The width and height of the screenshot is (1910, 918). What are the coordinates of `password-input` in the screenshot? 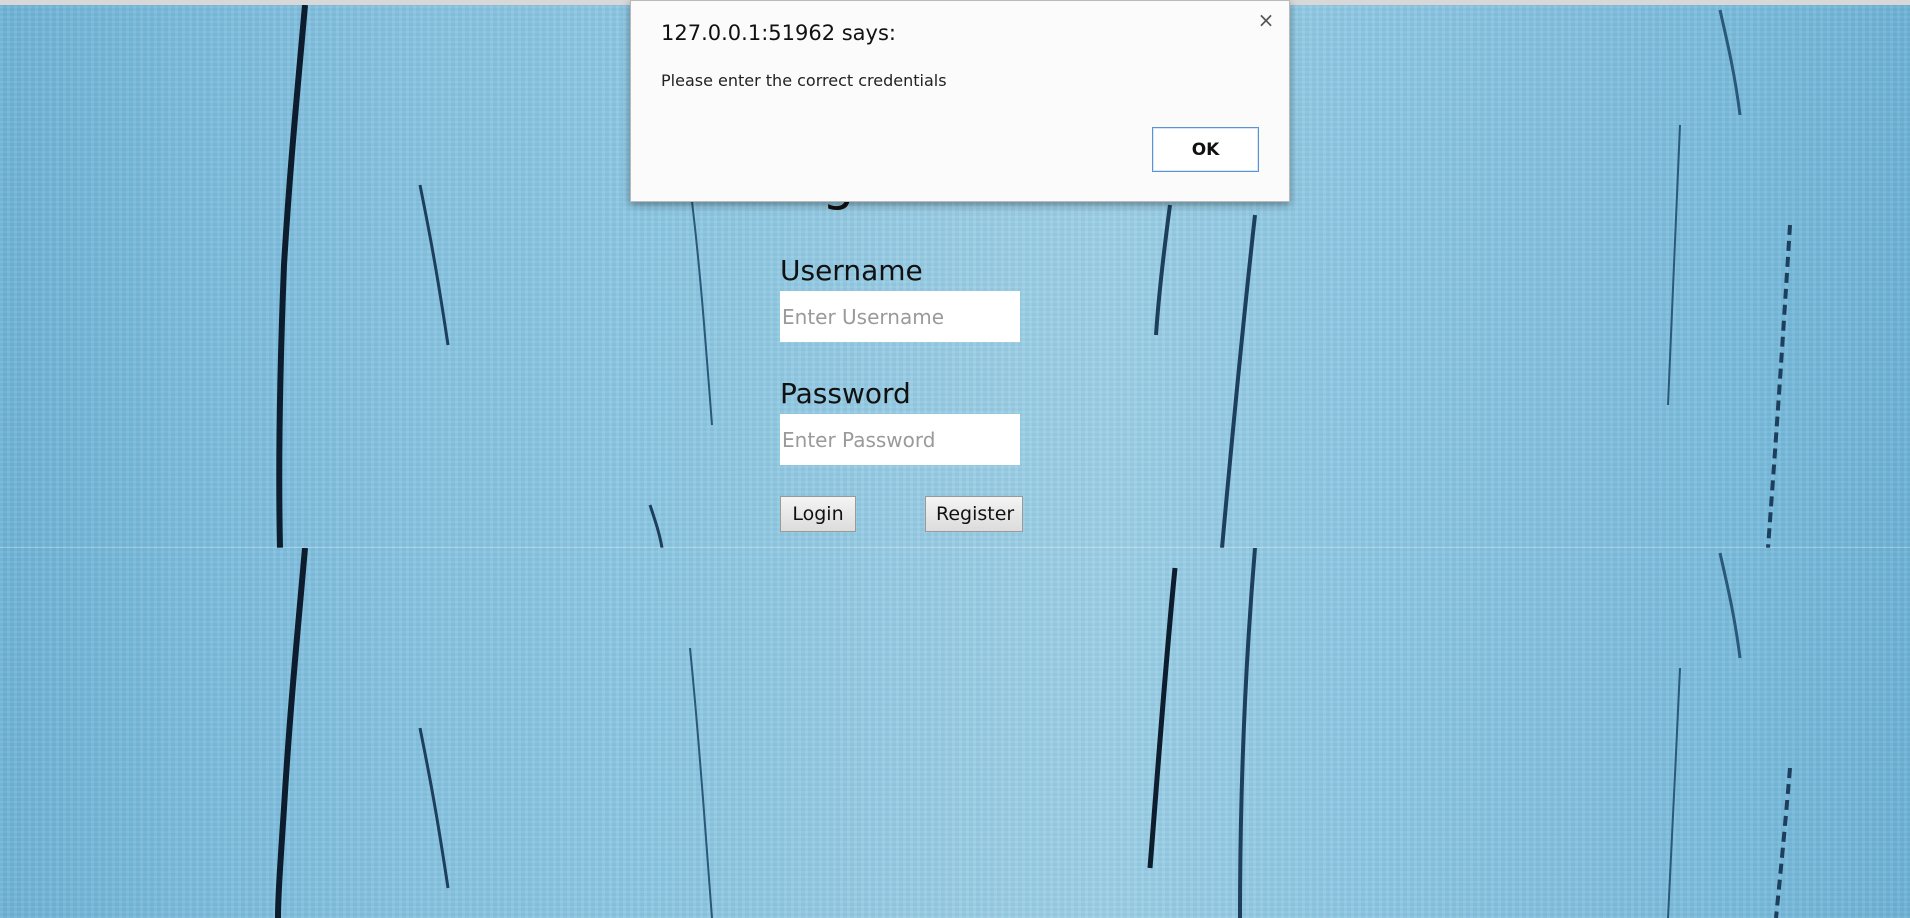 It's located at (900, 439).